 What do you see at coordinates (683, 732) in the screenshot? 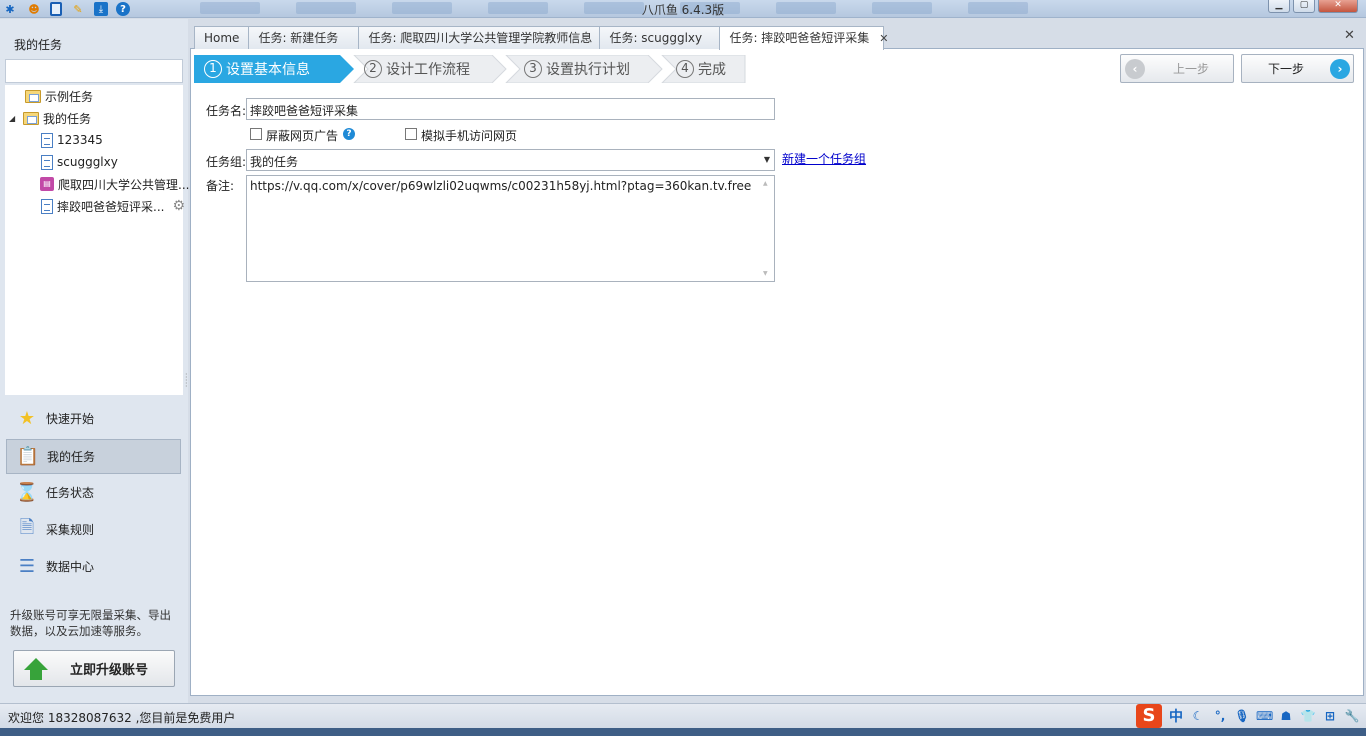
I see `os-taskbar` at bounding box center [683, 732].